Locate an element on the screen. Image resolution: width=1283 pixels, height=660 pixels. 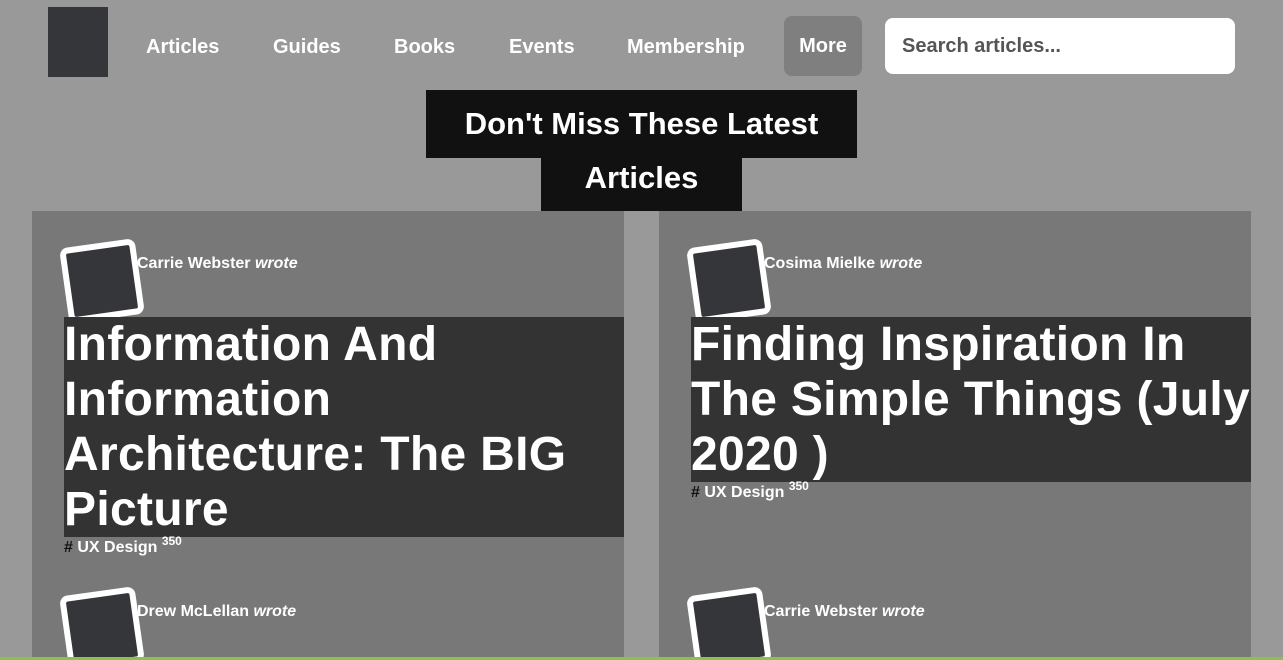
nav-item-articles: Articles is located at coordinates (182, 47).